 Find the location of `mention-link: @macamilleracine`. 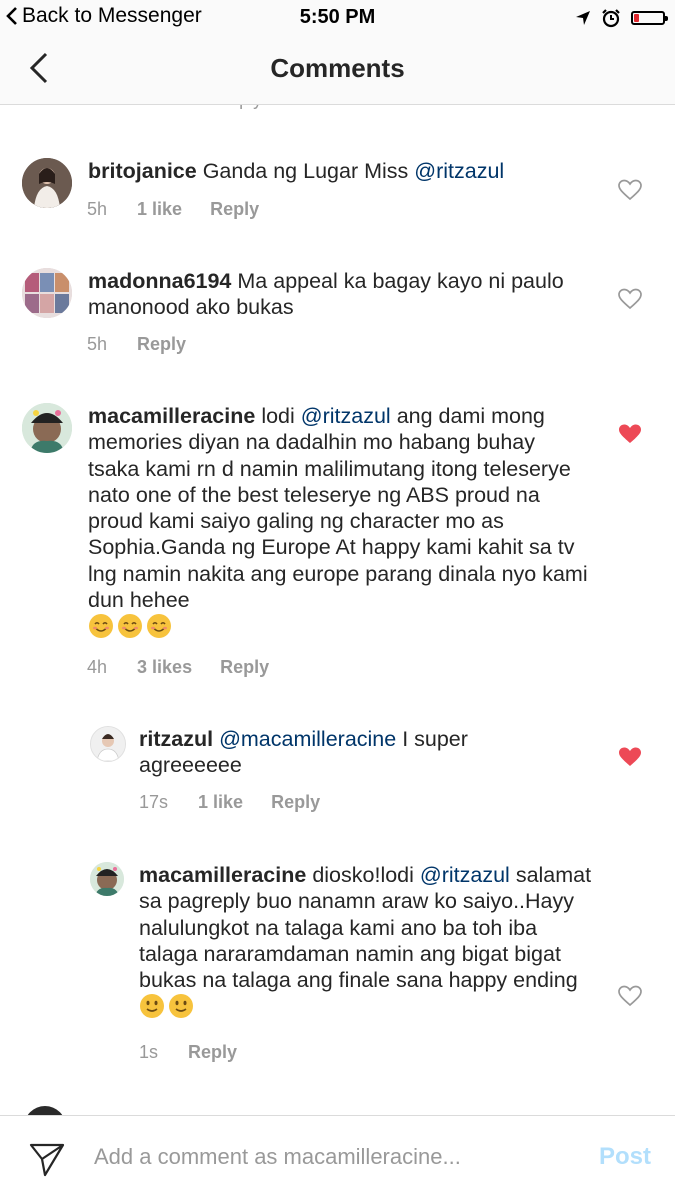

mention-link: @macamilleracine is located at coordinates (307, 739).